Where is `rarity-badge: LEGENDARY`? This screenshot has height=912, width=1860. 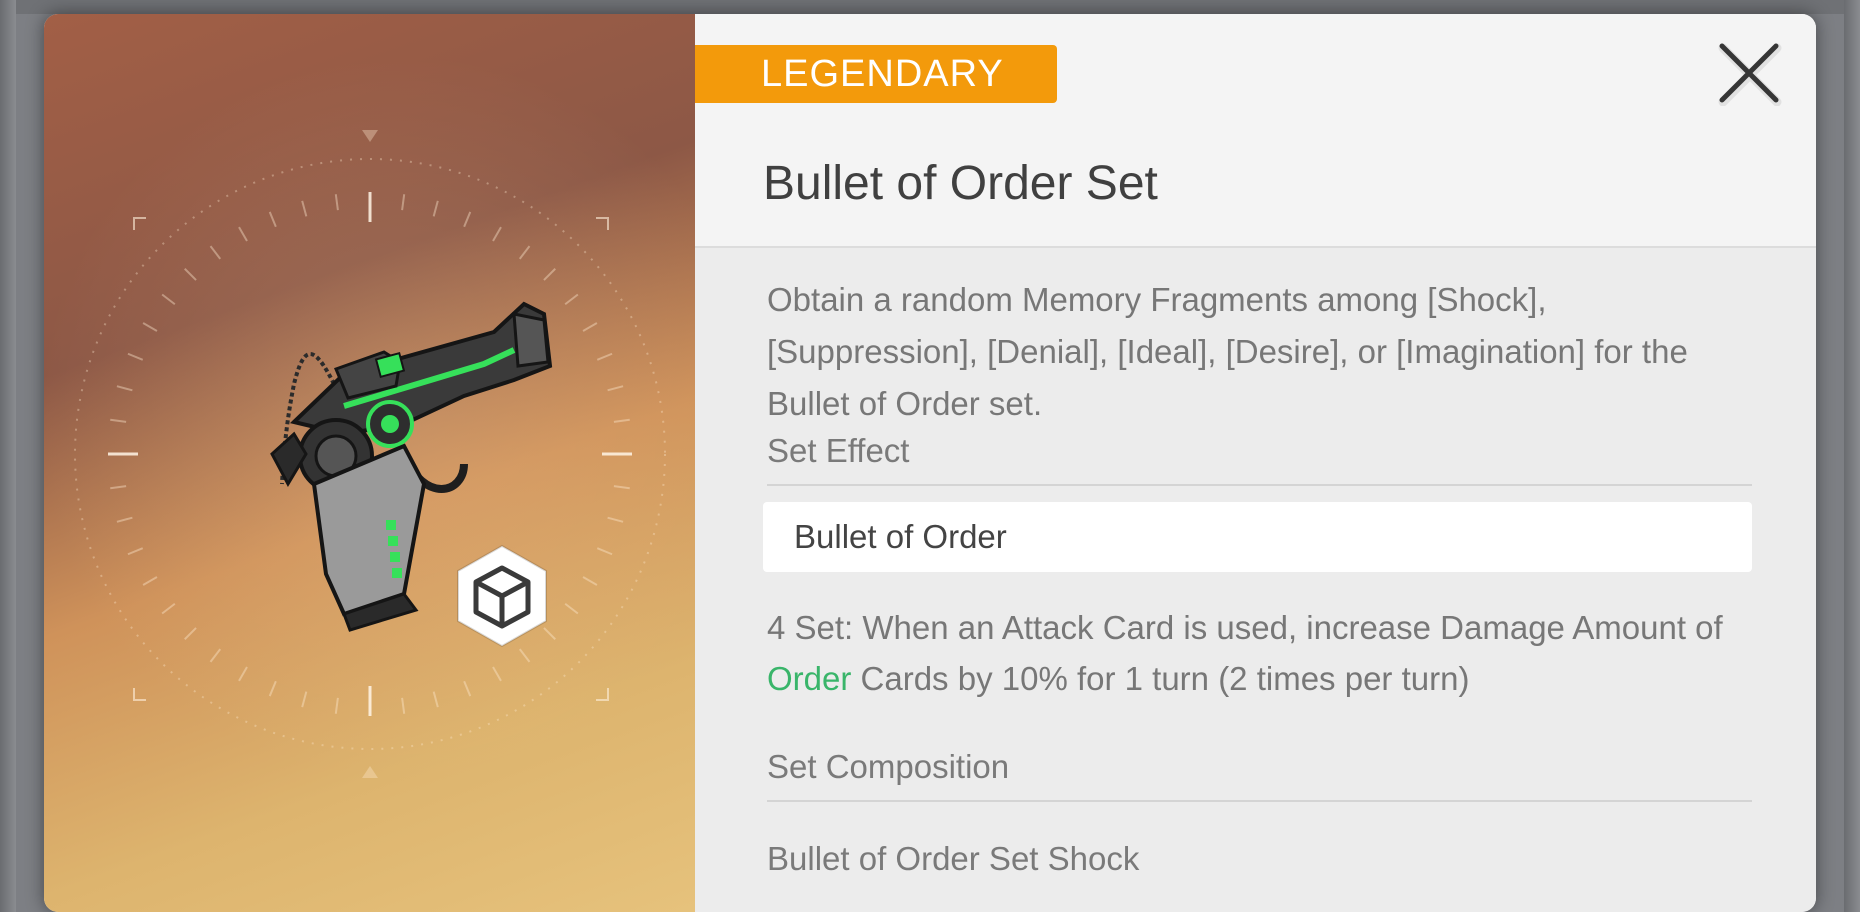
rarity-badge: LEGENDARY is located at coordinates (876, 74).